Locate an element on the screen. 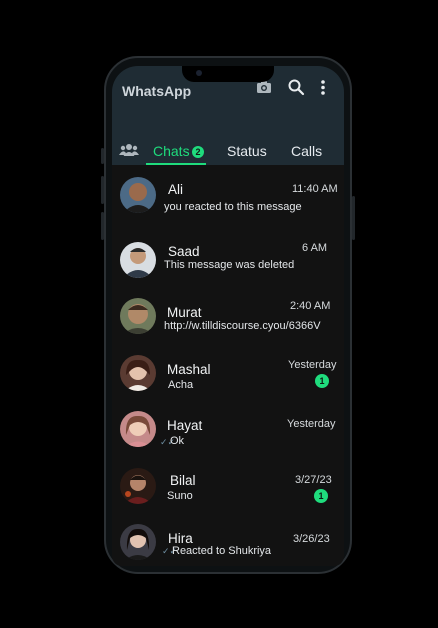 This screenshot has height=628, width=438. search-icon is located at coordinates (296, 87).